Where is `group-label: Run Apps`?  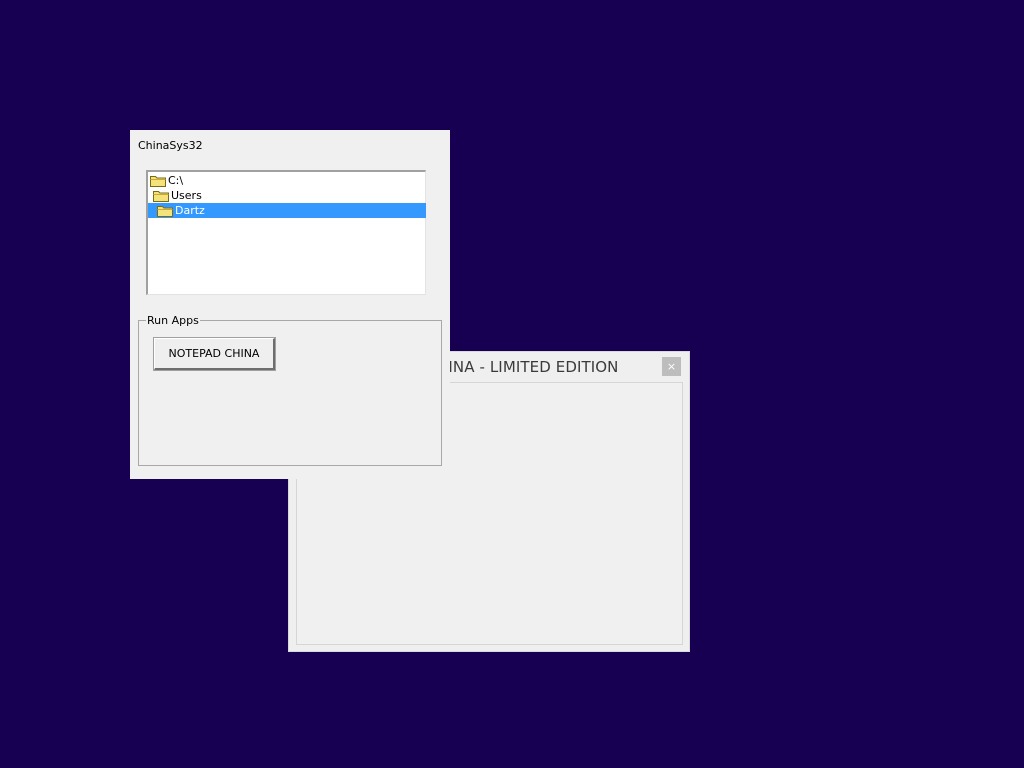
group-label: Run Apps is located at coordinates (173, 320).